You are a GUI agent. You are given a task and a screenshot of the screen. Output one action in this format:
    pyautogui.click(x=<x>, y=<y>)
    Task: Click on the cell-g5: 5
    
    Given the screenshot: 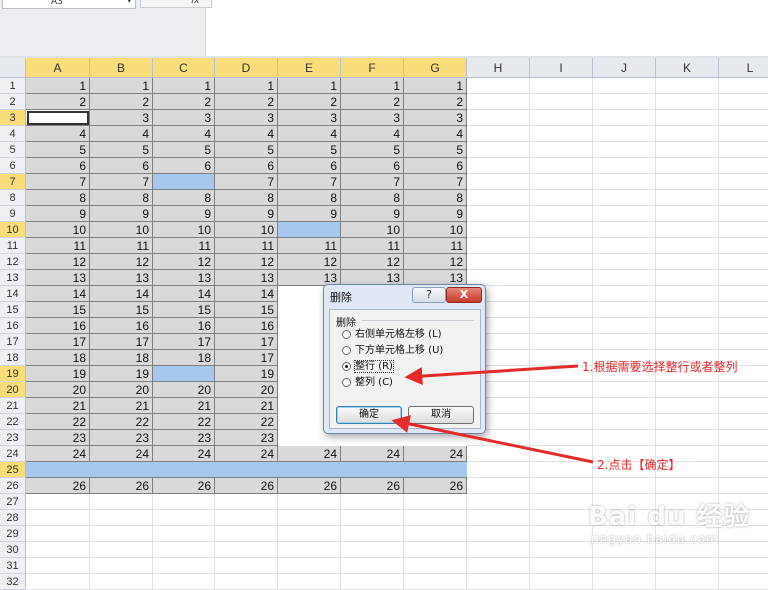 What is the action you would take?
    pyautogui.click(x=435, y=150)
    